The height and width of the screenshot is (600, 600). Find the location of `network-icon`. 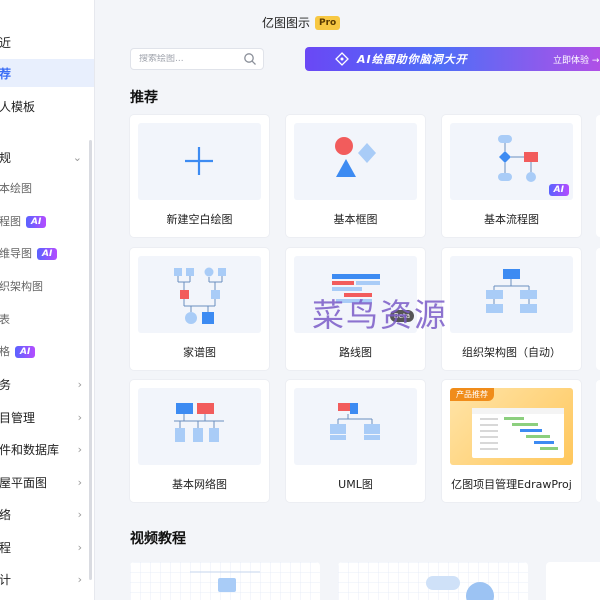

network-icon is located at coordinates (199, 422).